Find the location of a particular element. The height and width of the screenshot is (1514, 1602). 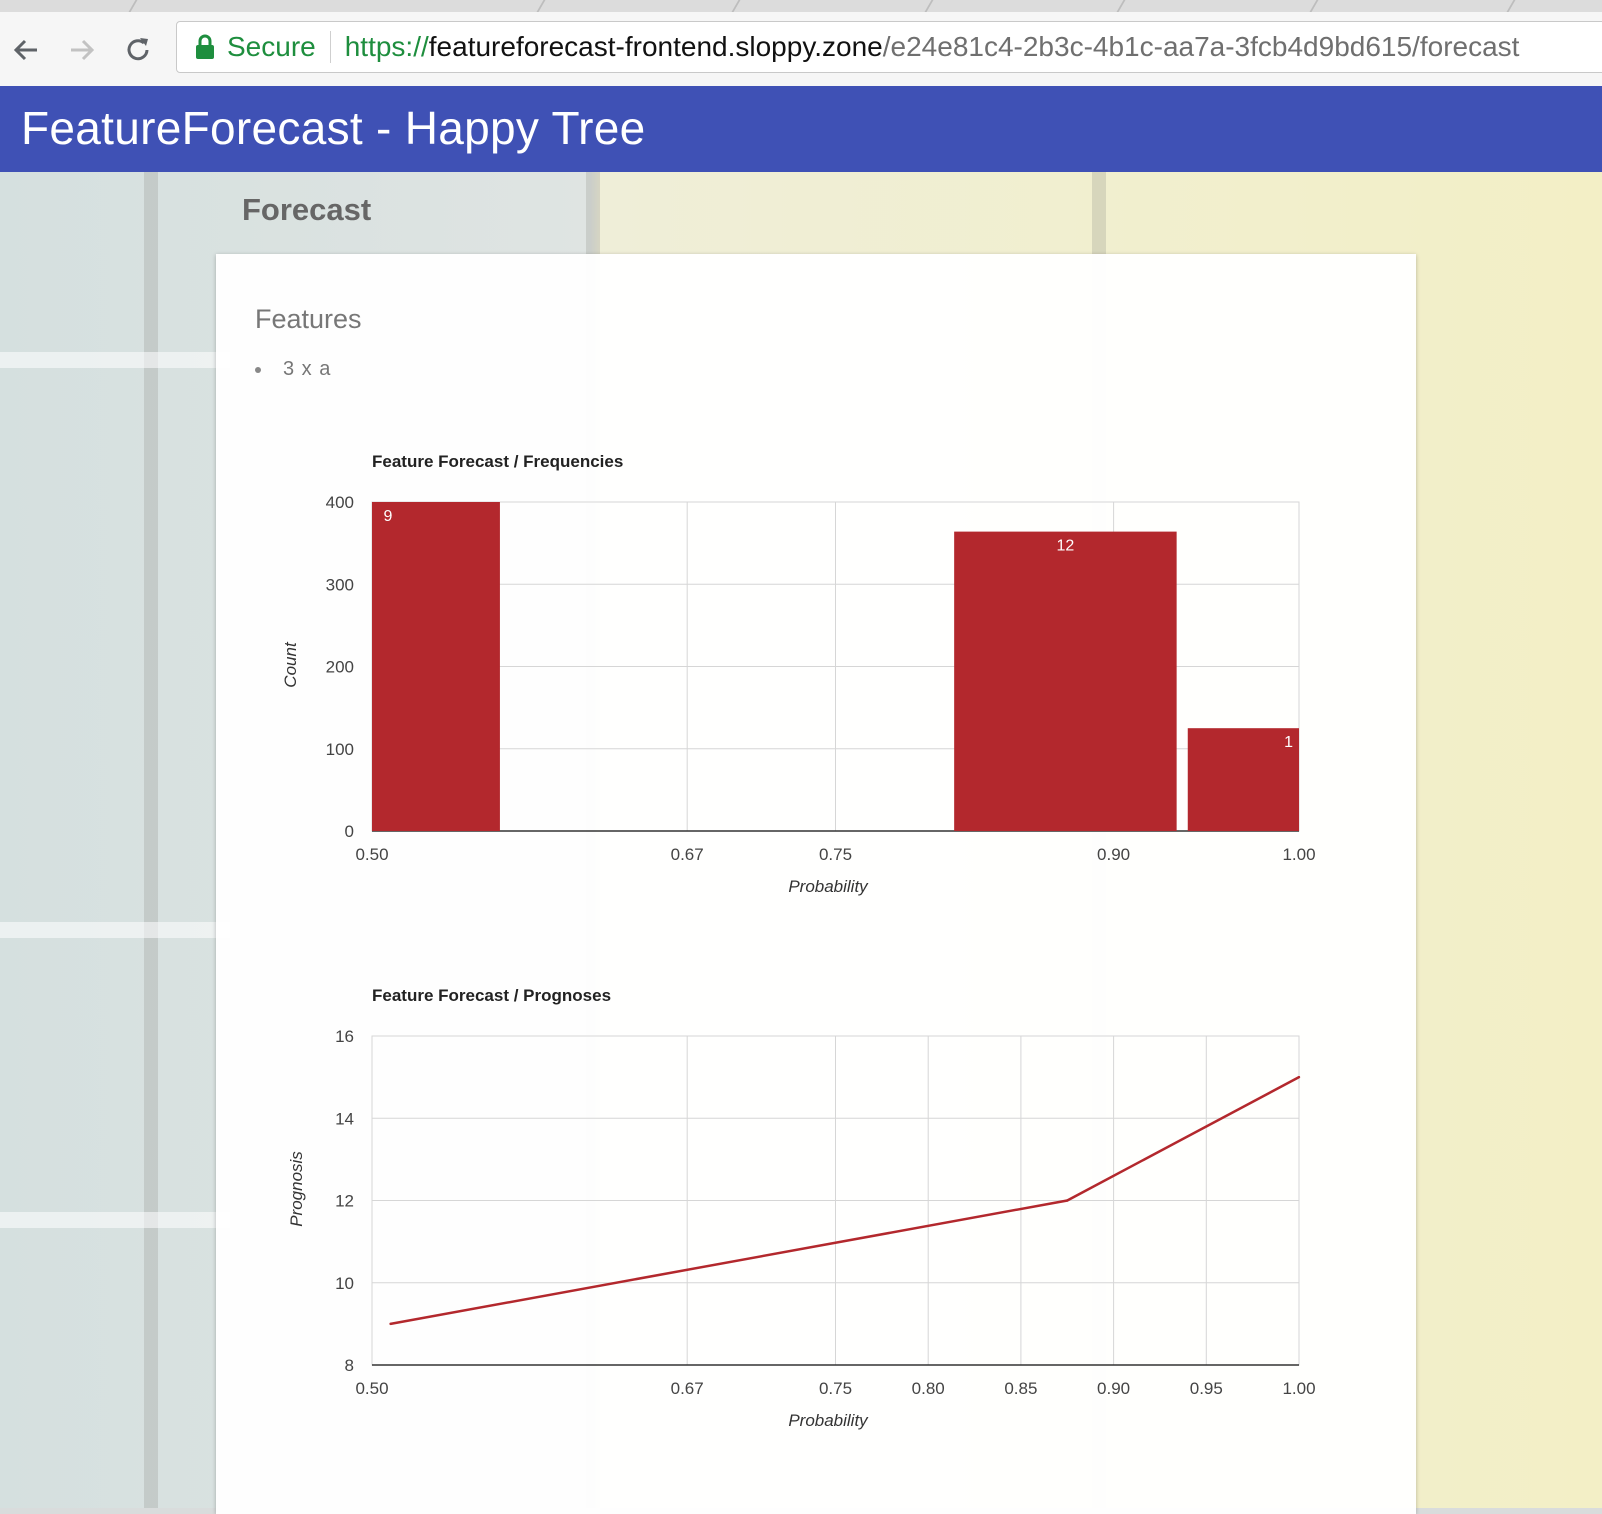

y-tick-label: 400 is located at coordinates (340, 502).